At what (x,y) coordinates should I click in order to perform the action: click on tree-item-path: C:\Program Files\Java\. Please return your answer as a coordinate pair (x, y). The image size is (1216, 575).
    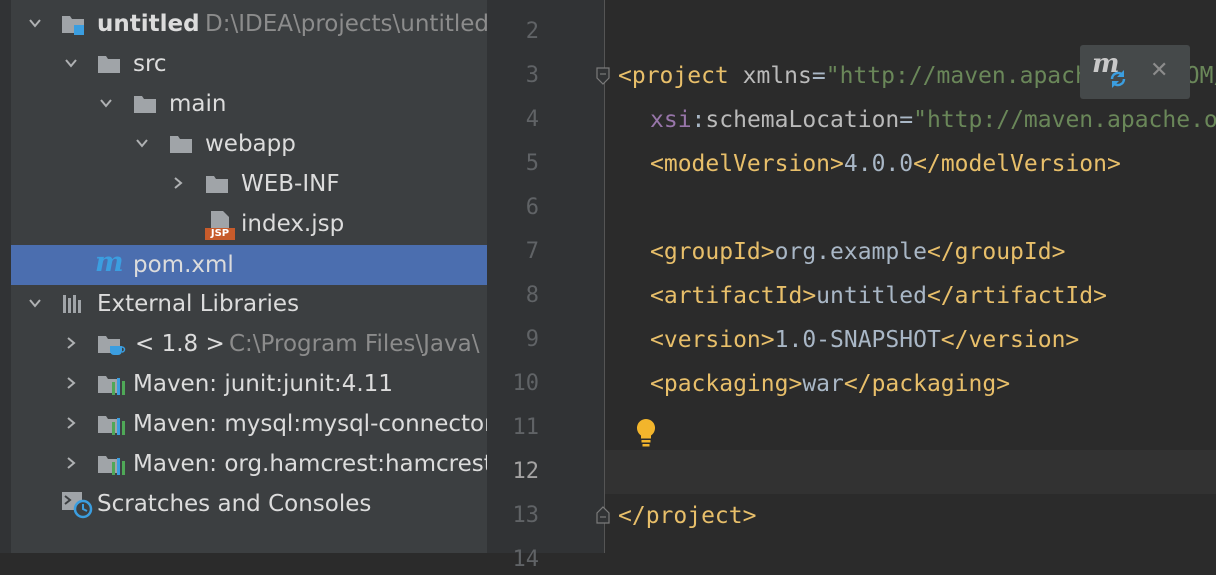
    Looking at the image, I should click on (354, 344).